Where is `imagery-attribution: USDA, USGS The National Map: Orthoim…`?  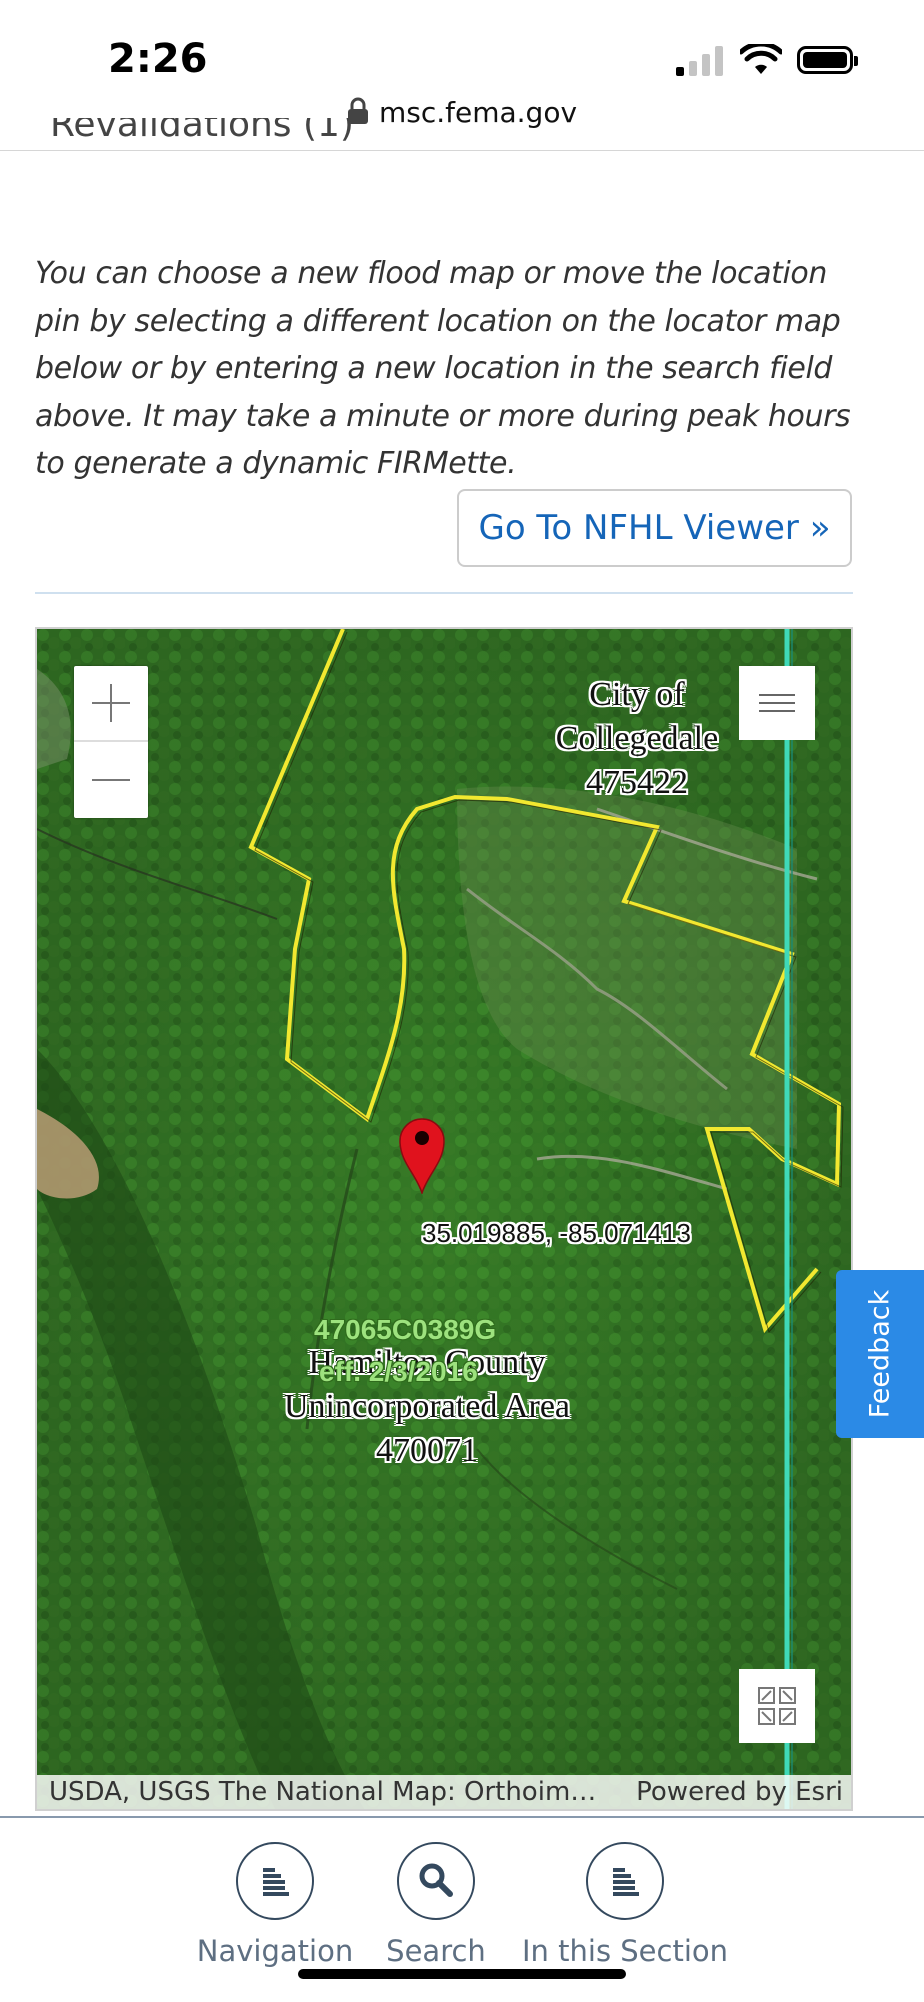
imagery-attribution: USDA, USGS The National Map: Orthoim… is located at coordinates (322, 1792).